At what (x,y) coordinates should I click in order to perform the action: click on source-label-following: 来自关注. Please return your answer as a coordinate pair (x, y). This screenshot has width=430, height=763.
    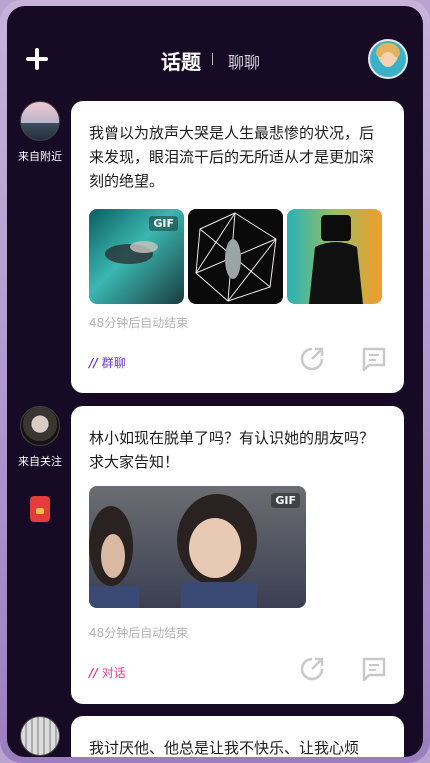
    Looking at the image, I should click on (40, 461).